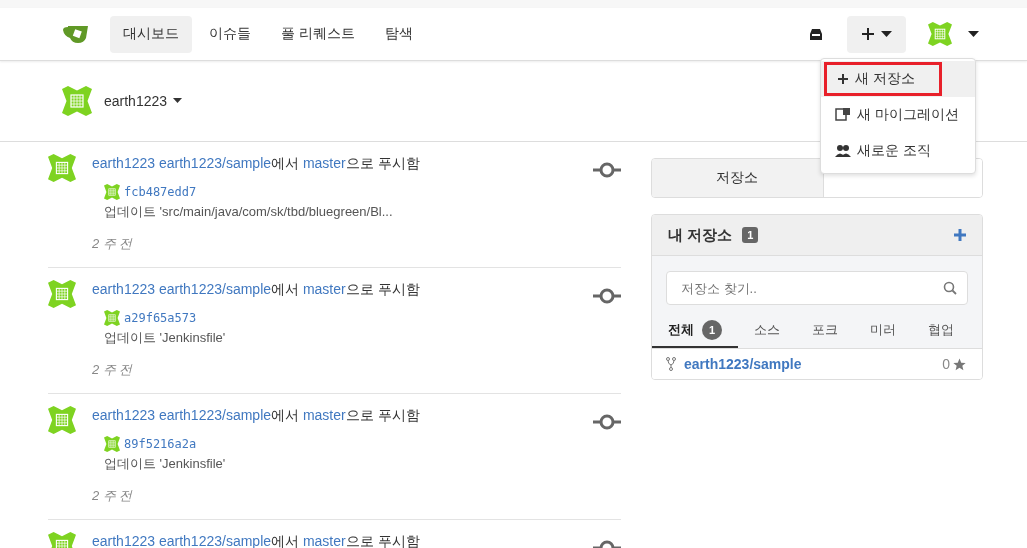  I want to click on search-icon, so click(950, 288).